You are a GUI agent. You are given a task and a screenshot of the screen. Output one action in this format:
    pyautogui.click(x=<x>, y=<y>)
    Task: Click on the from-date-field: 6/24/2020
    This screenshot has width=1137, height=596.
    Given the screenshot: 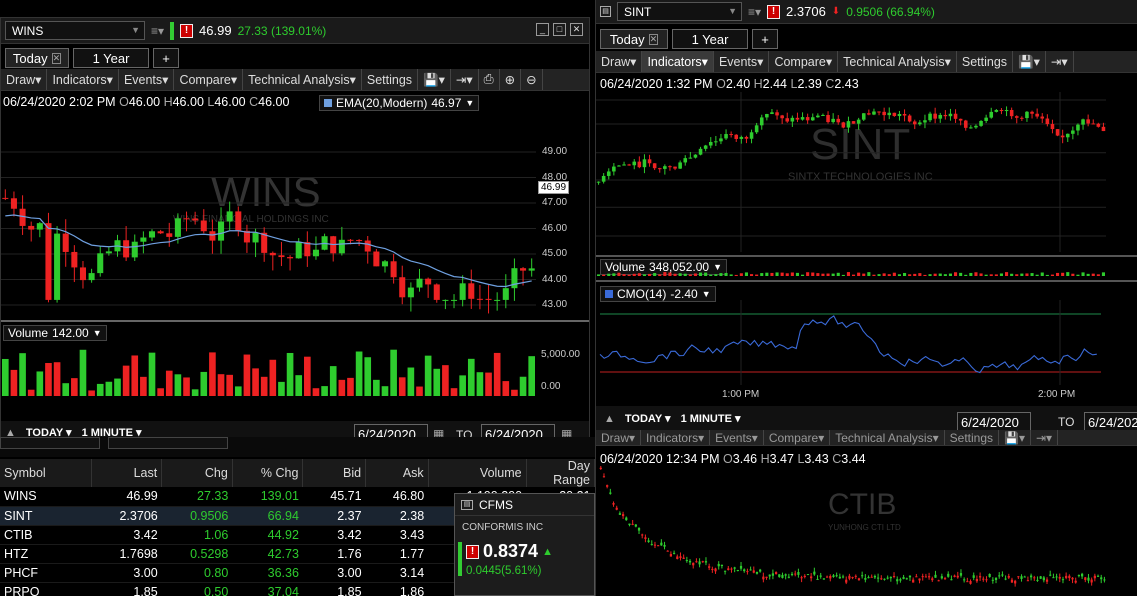 What is the action you would take?
    pyautogui.click(x=994, y=422)
    